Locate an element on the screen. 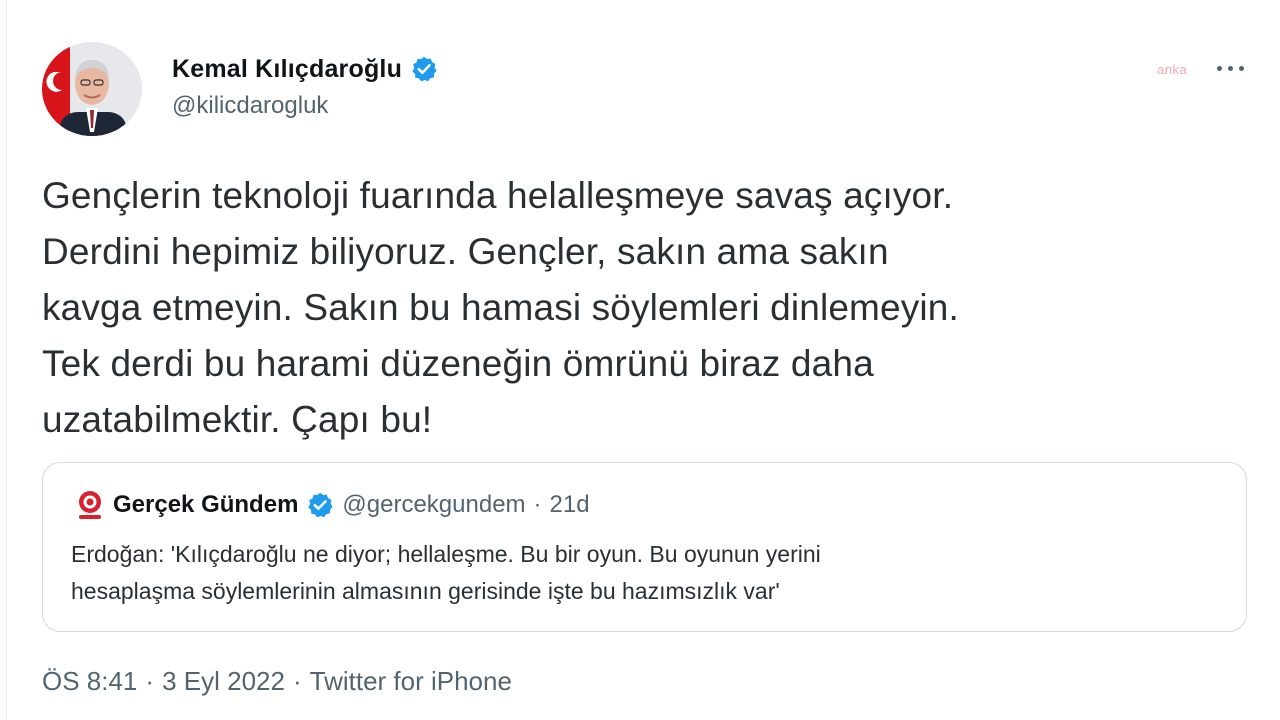 This screenshot has height=720, width=1280. tweet-source: Twitter for iPhone is located at coordinates (411, 681).